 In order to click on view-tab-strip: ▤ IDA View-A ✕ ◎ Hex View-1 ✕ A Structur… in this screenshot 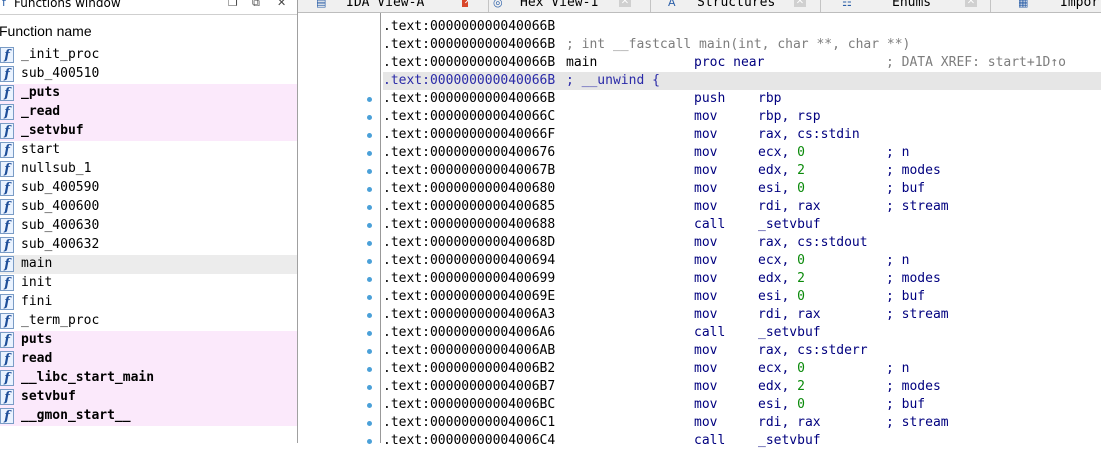, I will do `click(699, 6)`.